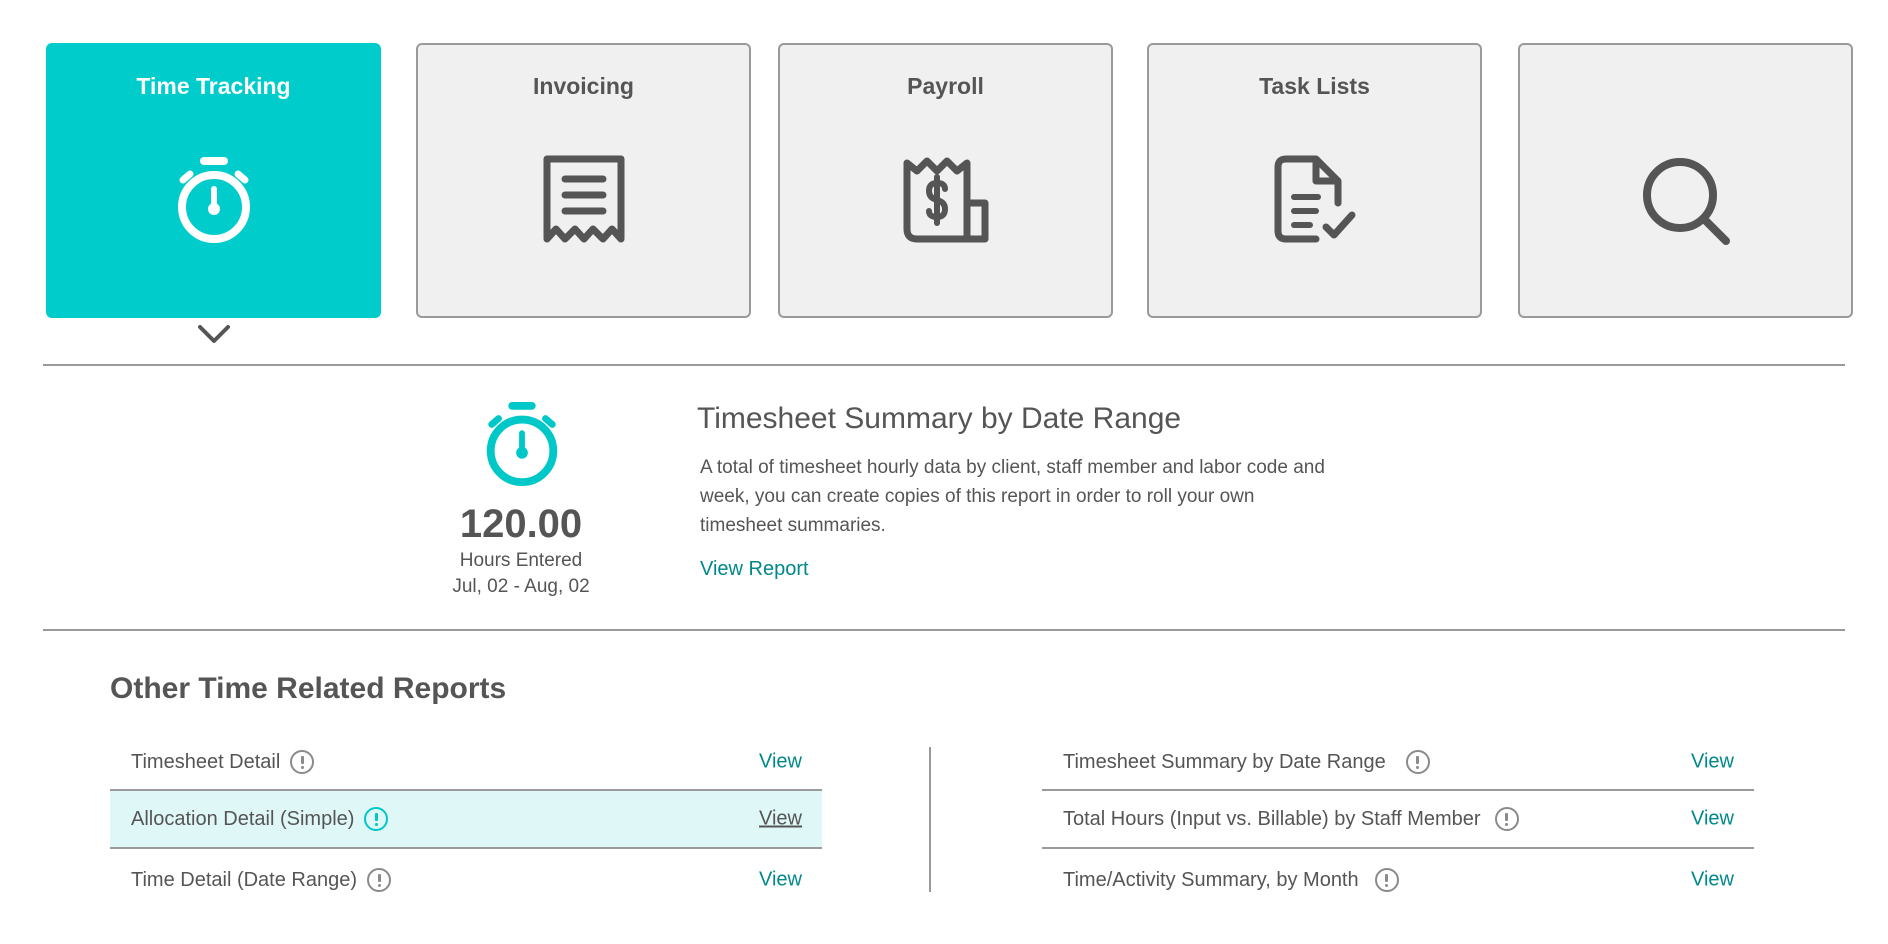 The width and height of the screenshot is (1888, 944). Describe the element at coordinates (930, 819) in the screenshot. I see `column-divider` at that location.